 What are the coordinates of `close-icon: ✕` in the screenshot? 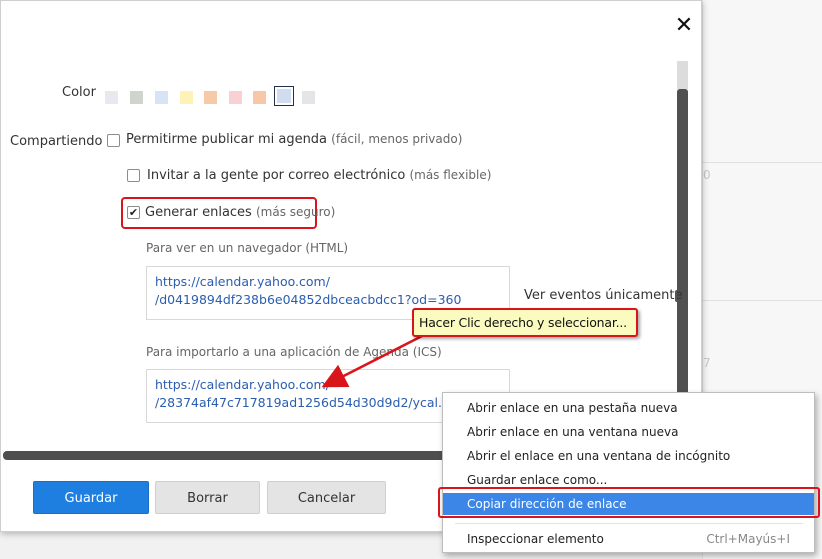 It's located at (684, 26).